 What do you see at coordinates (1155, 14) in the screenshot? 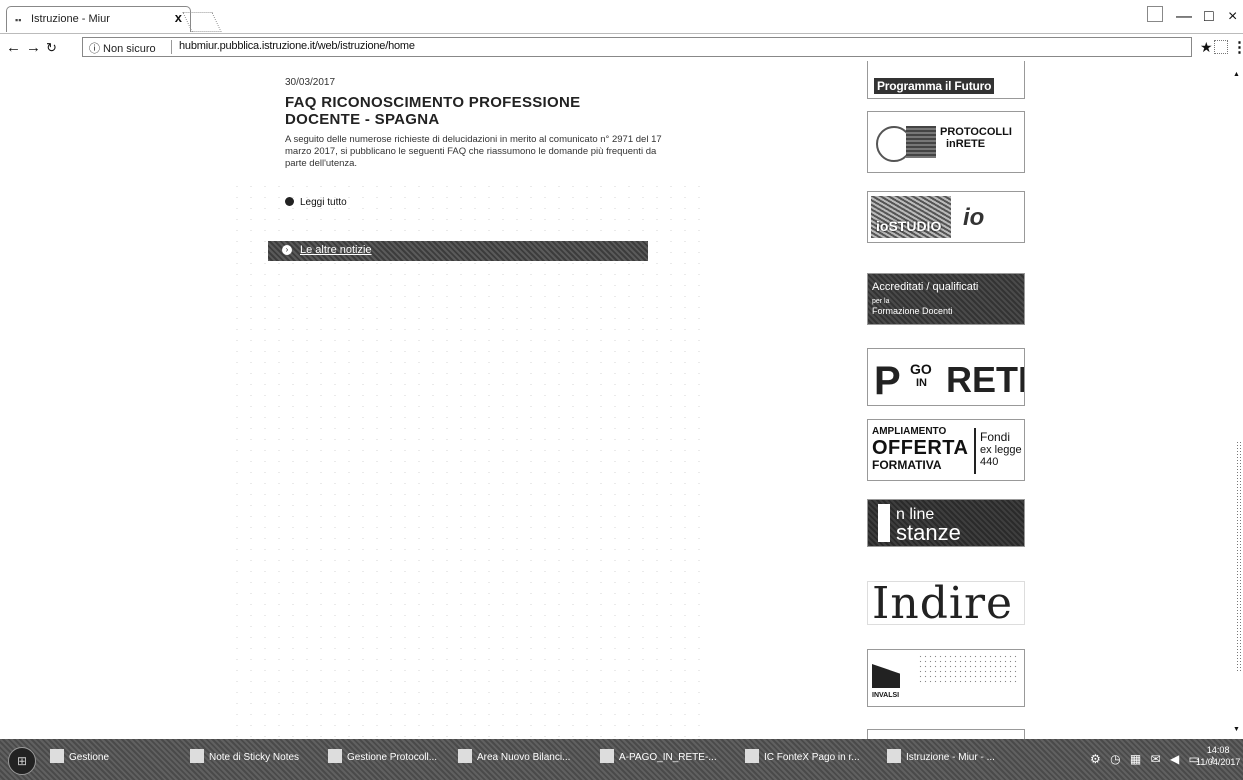
I see `user-icon` at bounding box center [1155, 14].